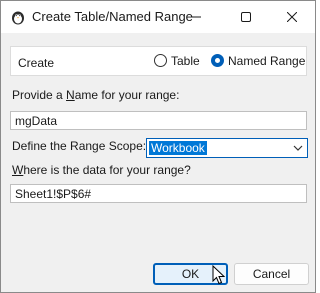 This screenshot has width=320, height=293. I want to click on minimize-icon, so click(196, 17).